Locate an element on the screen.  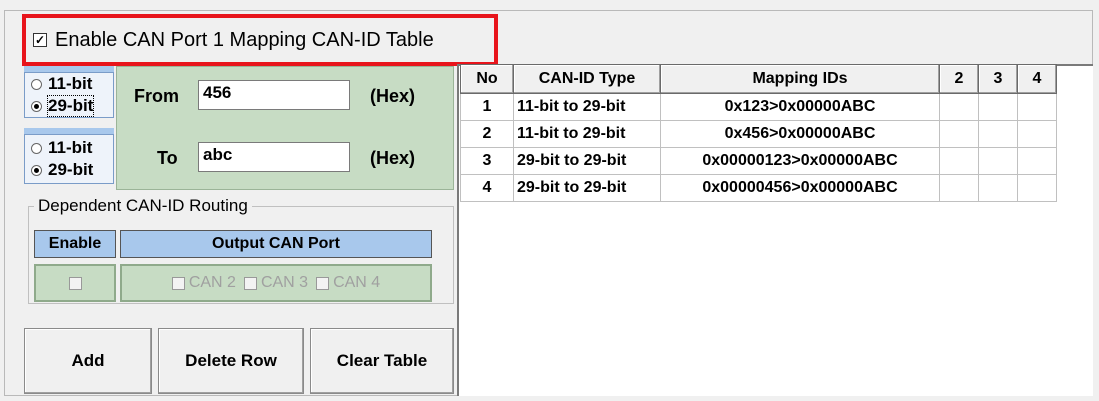
header-can-id-type: CAN-ID Type is located at coordinates (587, 79).